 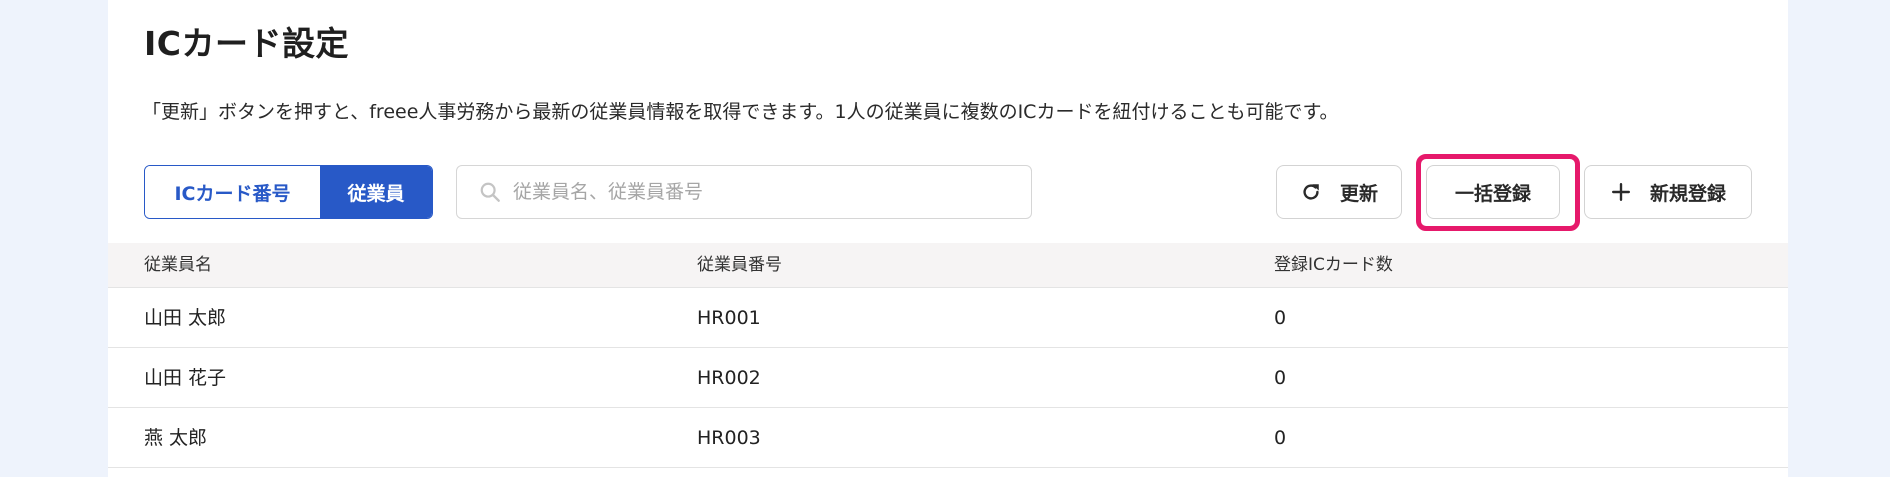 I want to click on table-row: 山田 花子 HR002 0, so click(x=948, y=378).